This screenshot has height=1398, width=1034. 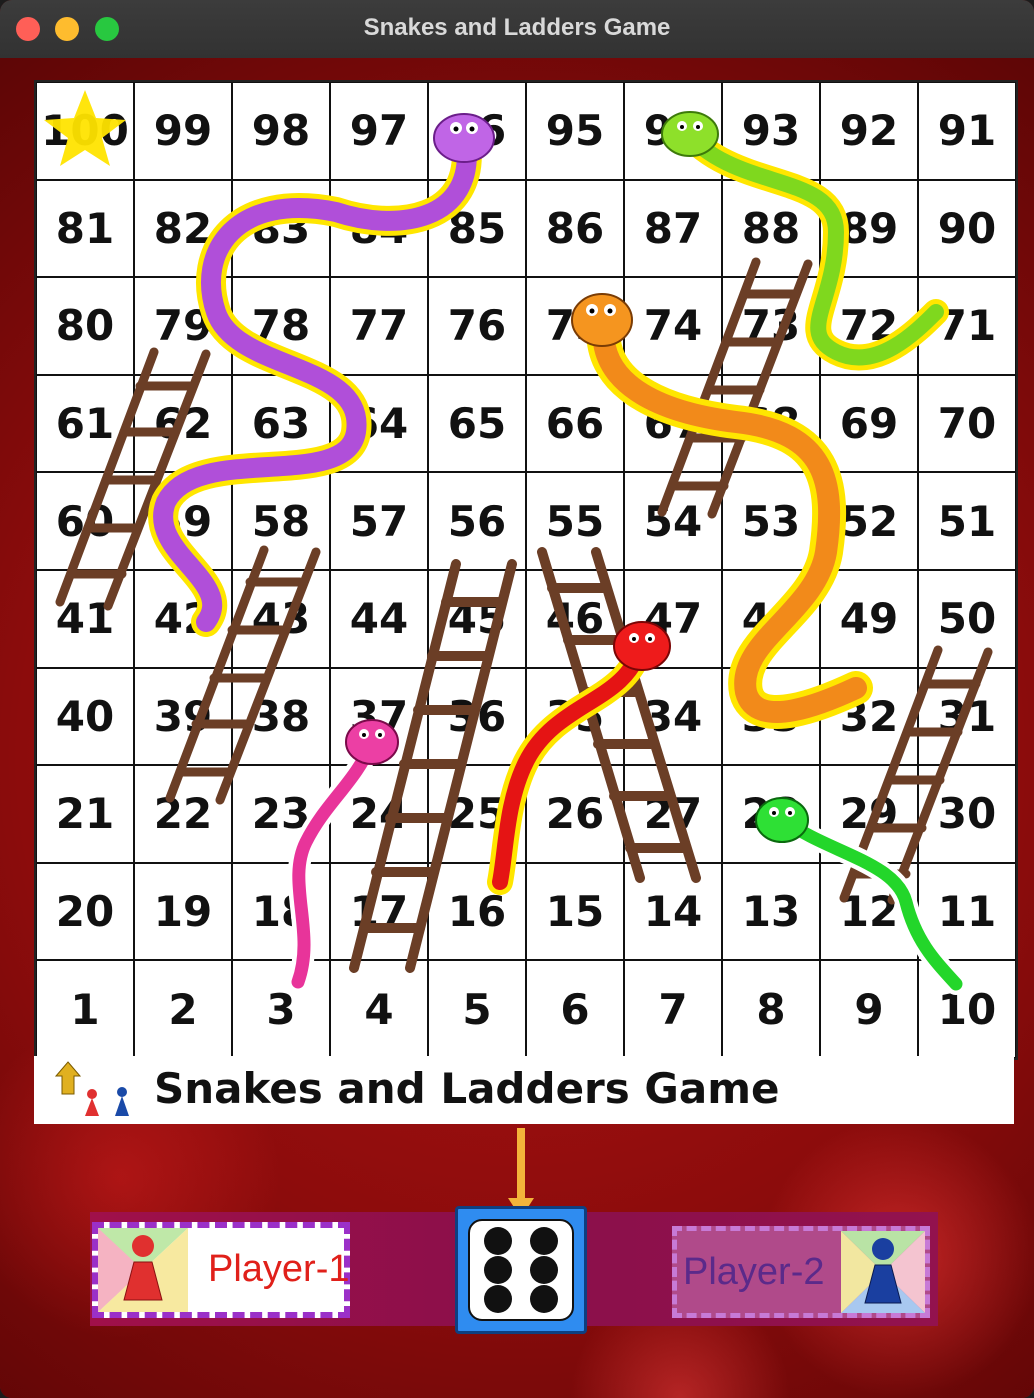 I want to click on board-square: 71, so click(x=967, y=326).